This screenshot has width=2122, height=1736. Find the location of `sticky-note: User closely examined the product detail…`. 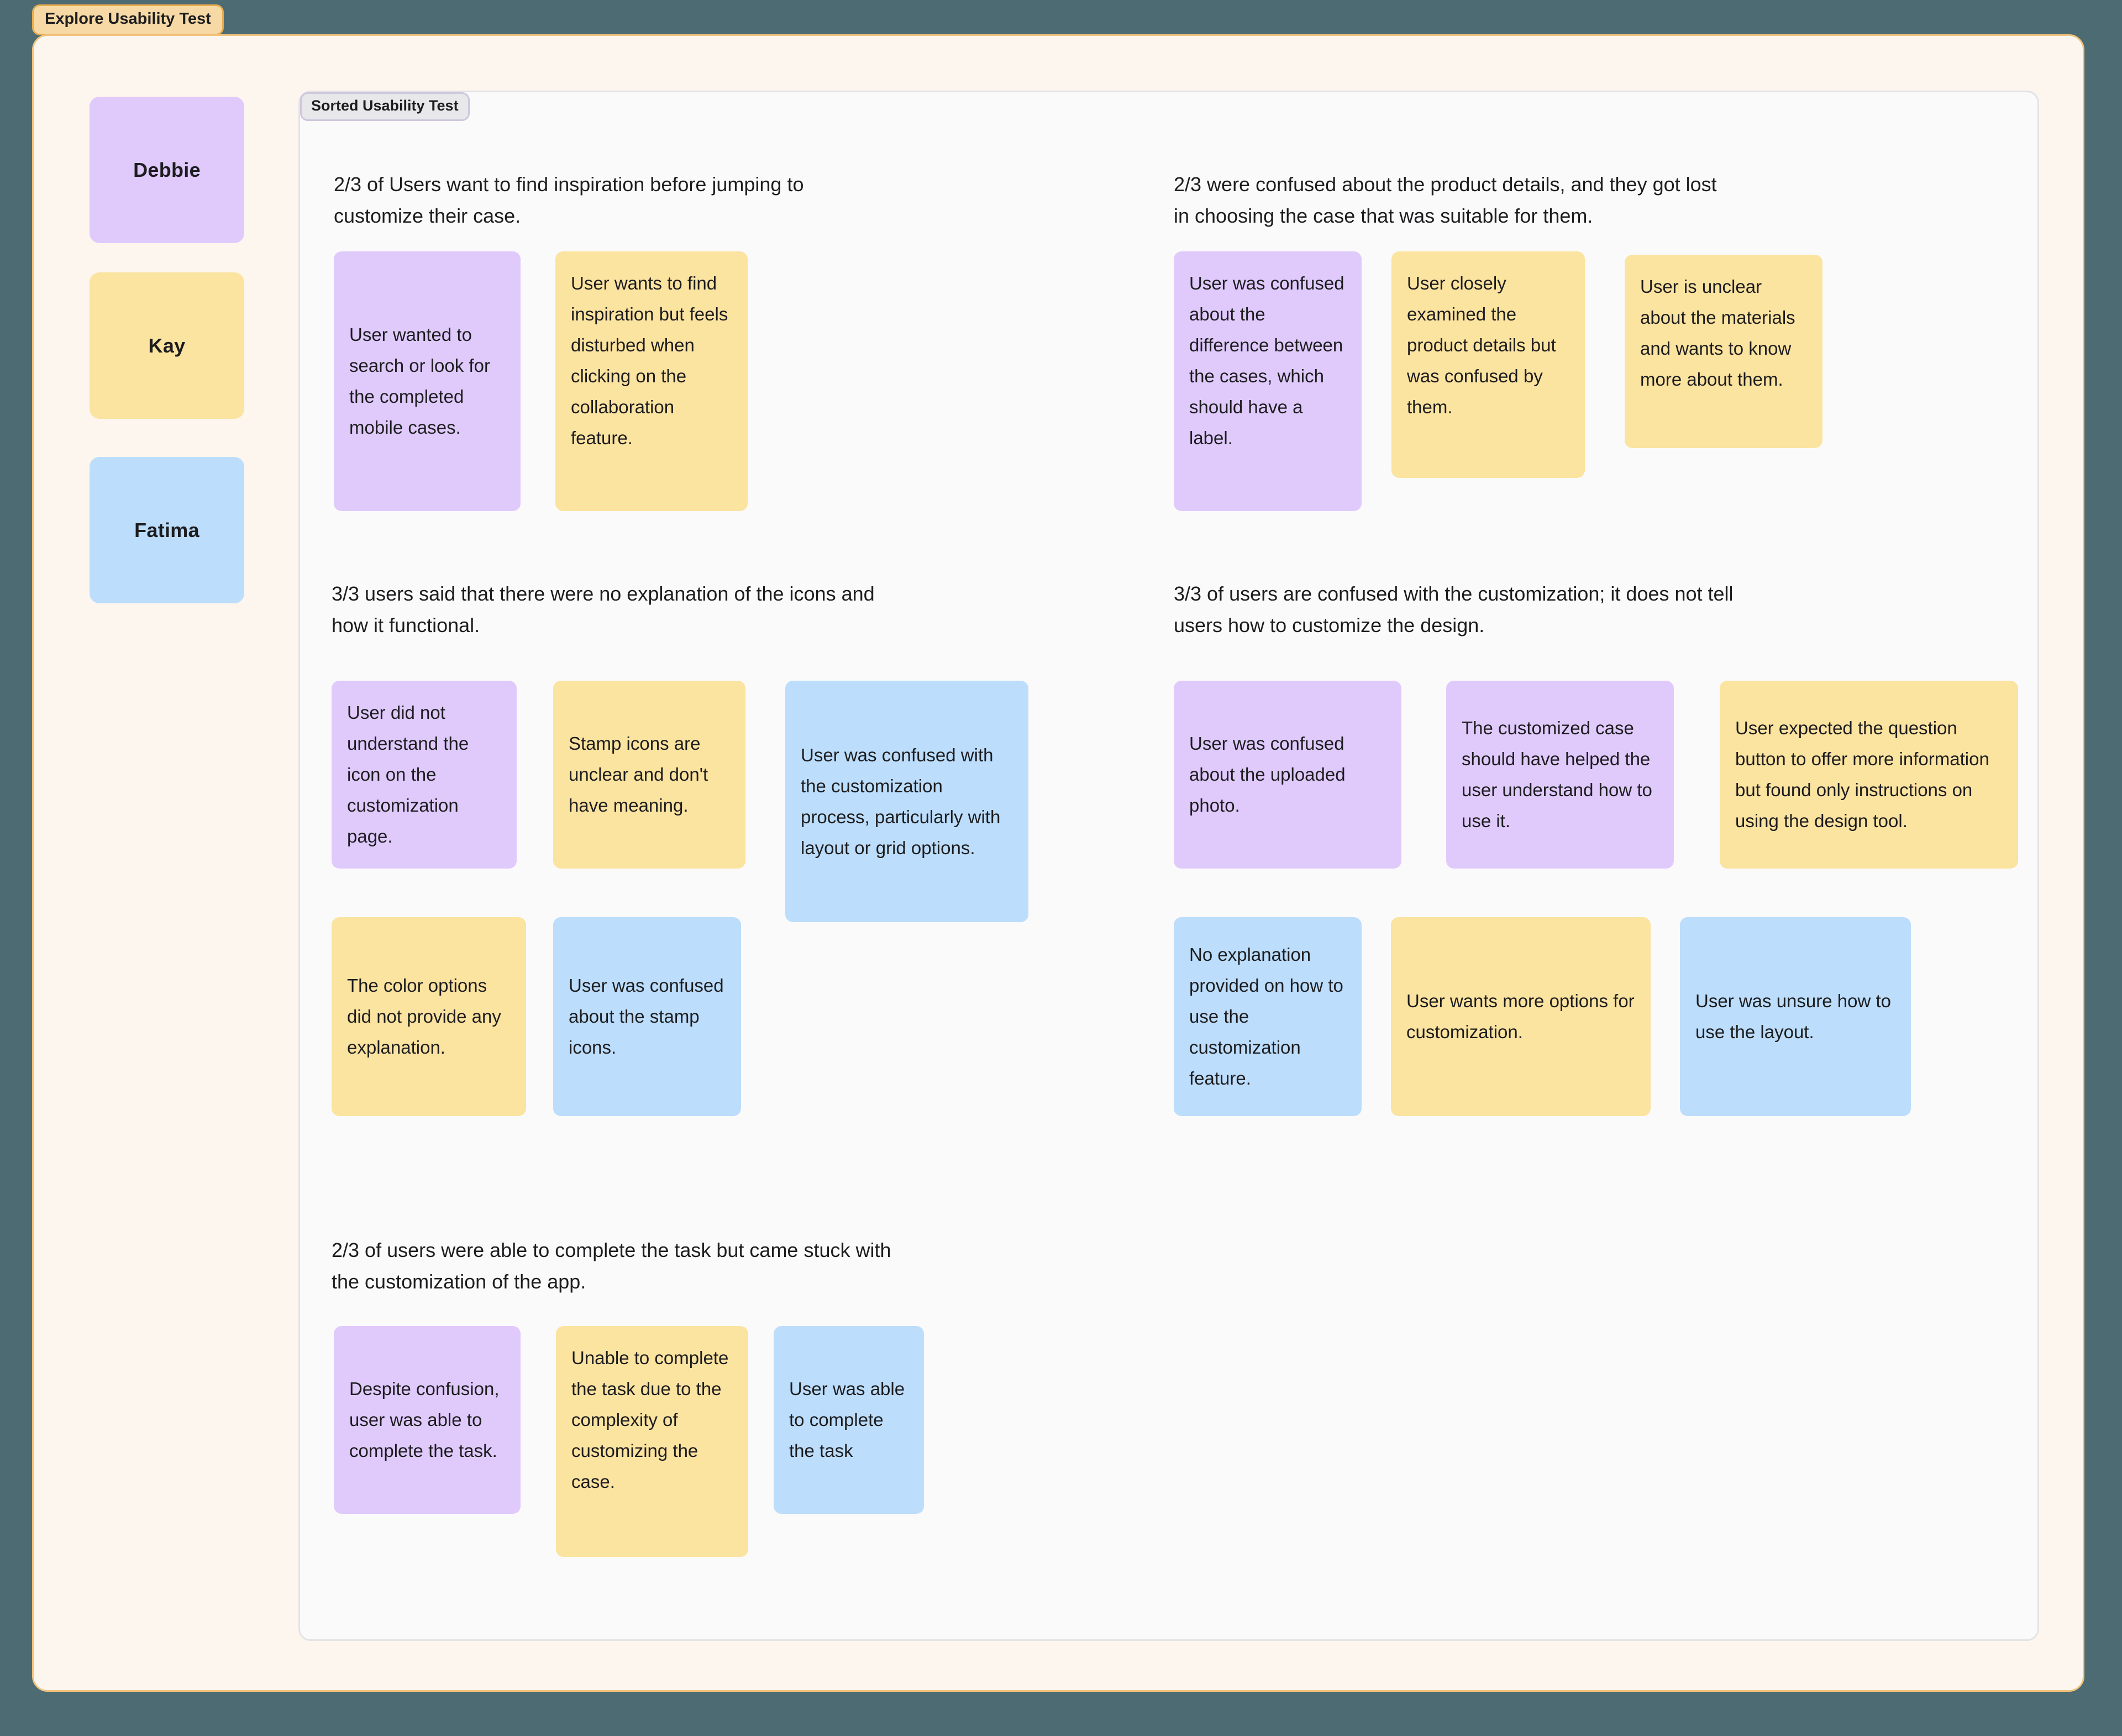

sticky-note: User closely examined the product detail… is located at coordinates (1488, 364).